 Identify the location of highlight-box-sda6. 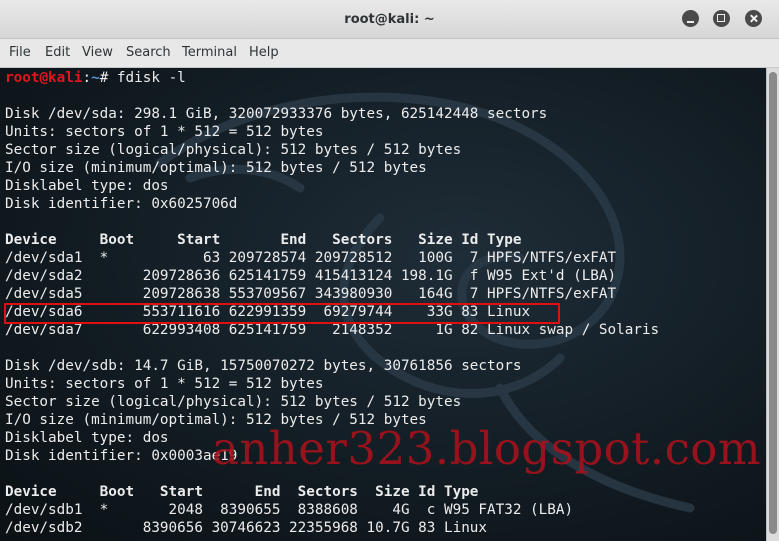
(282, 313).